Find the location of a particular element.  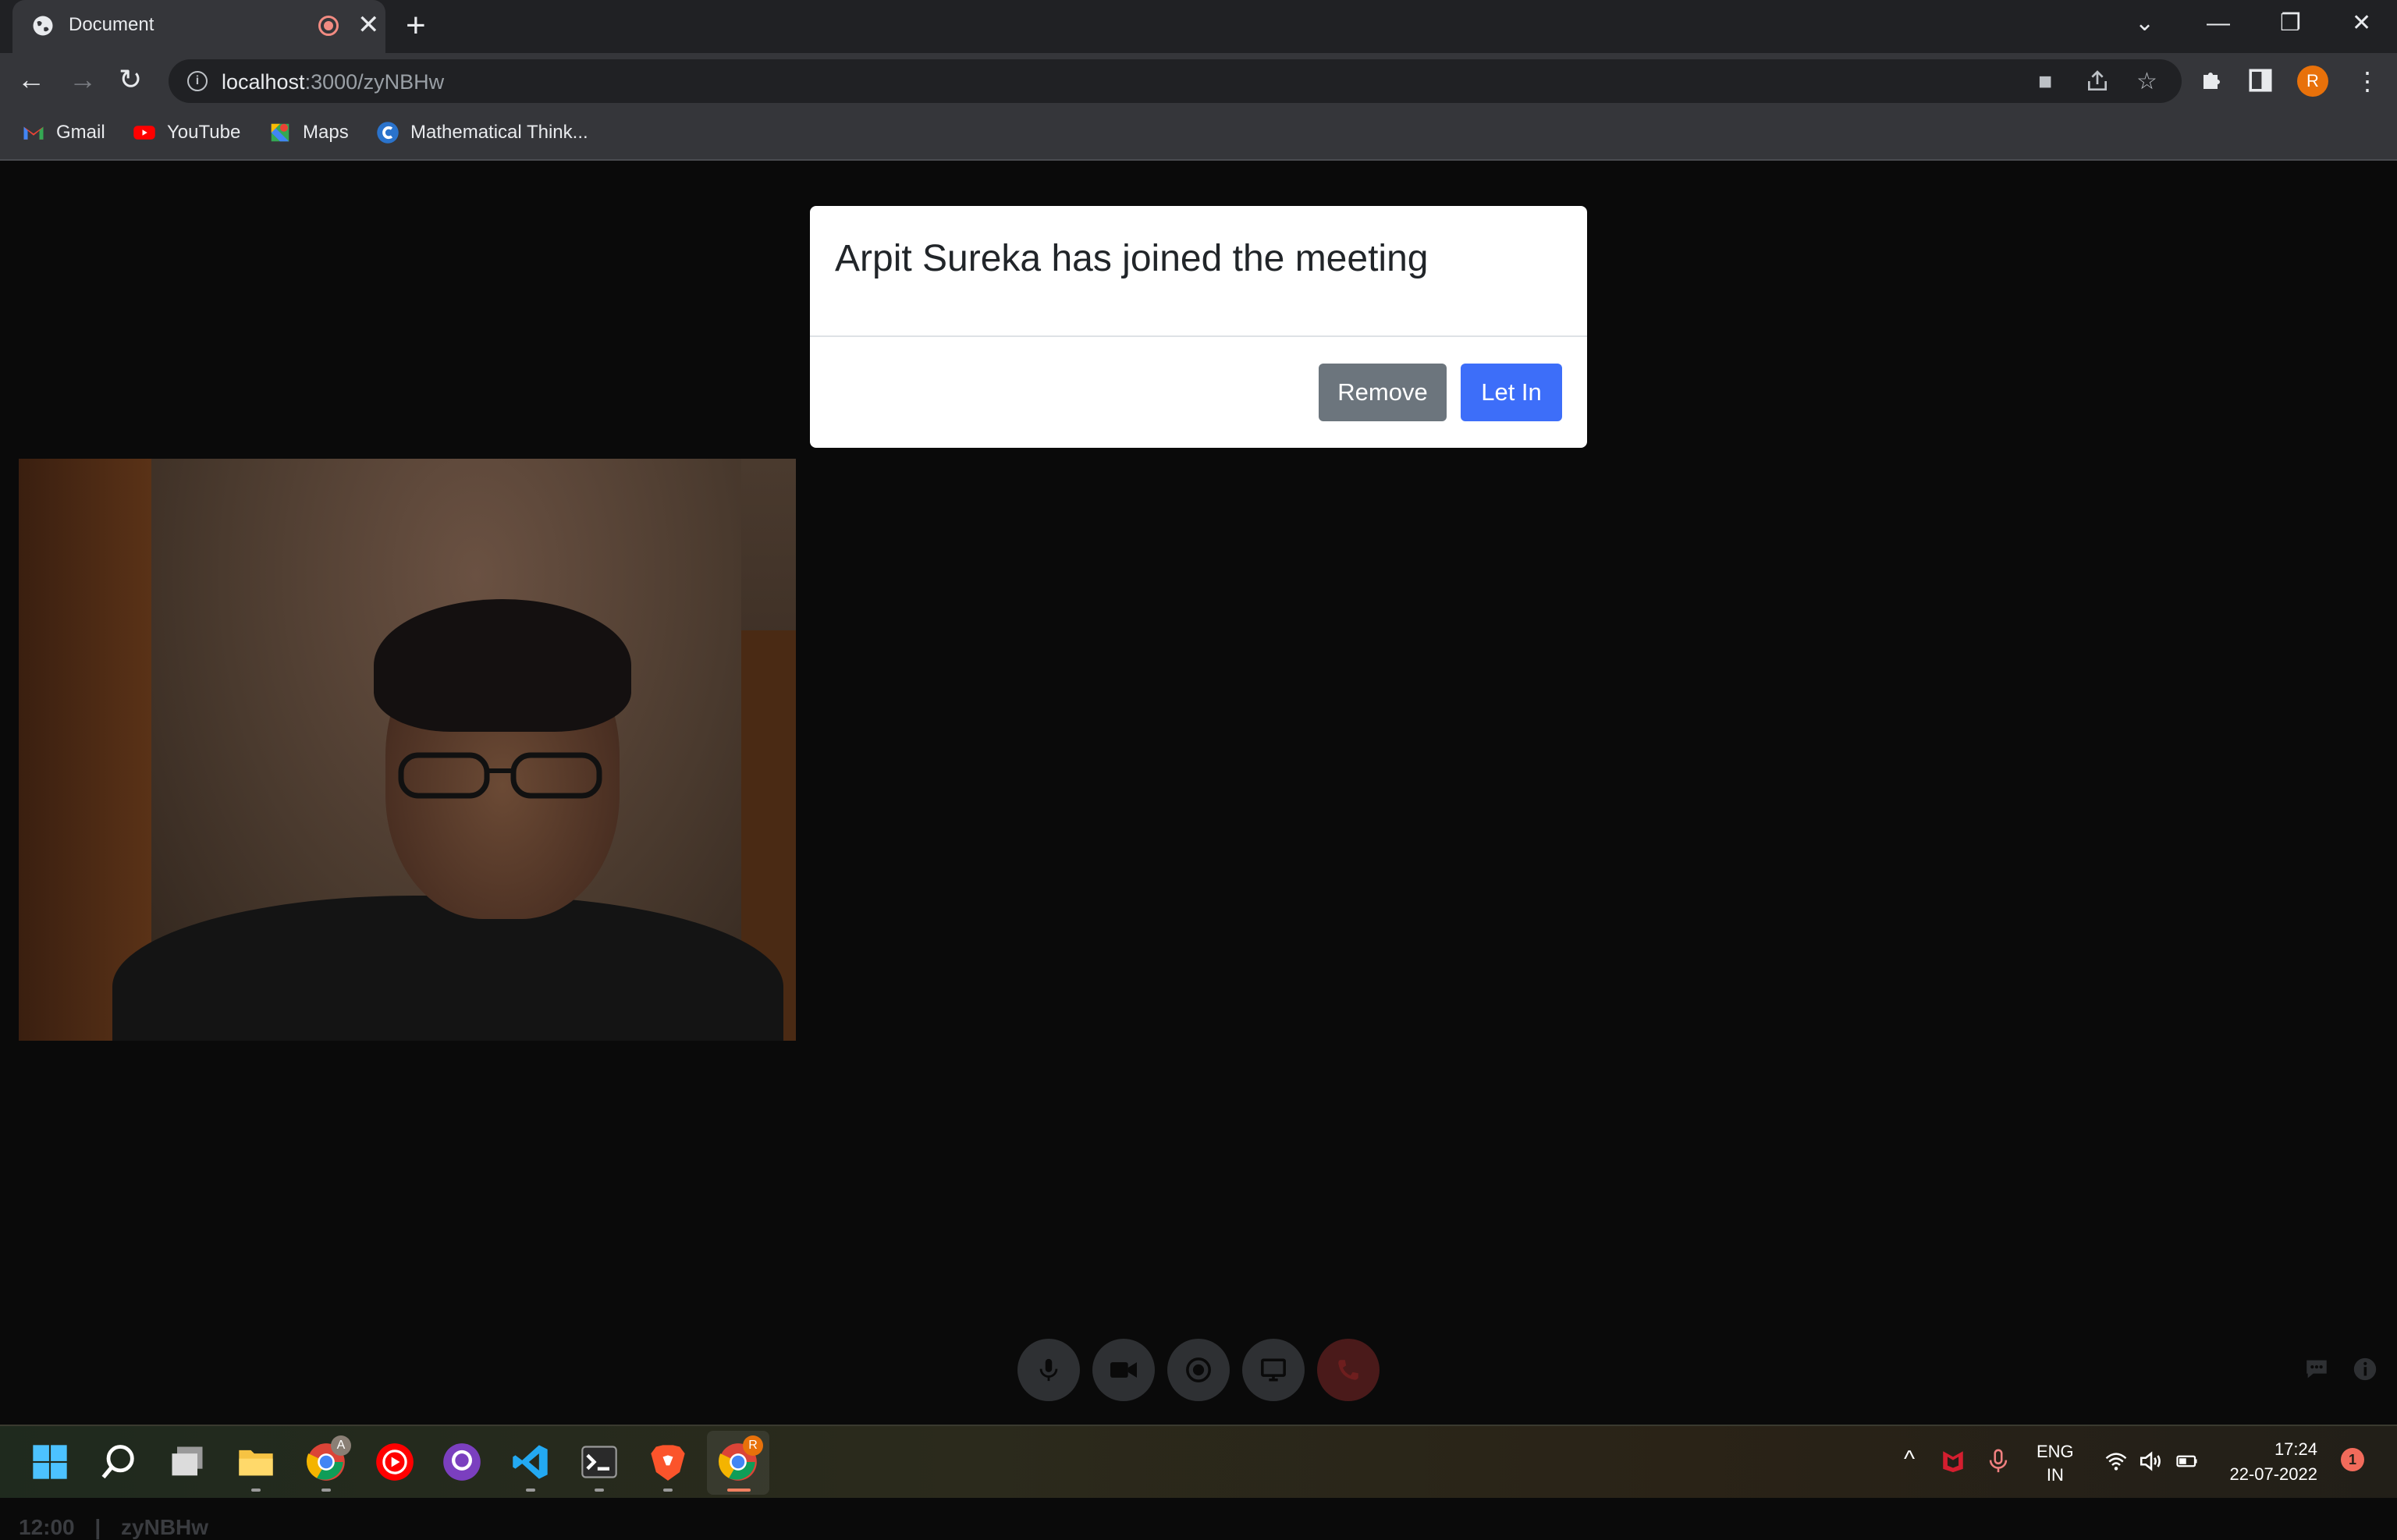

chrome-profile-badge: R is located at coordinates (753, 1445).